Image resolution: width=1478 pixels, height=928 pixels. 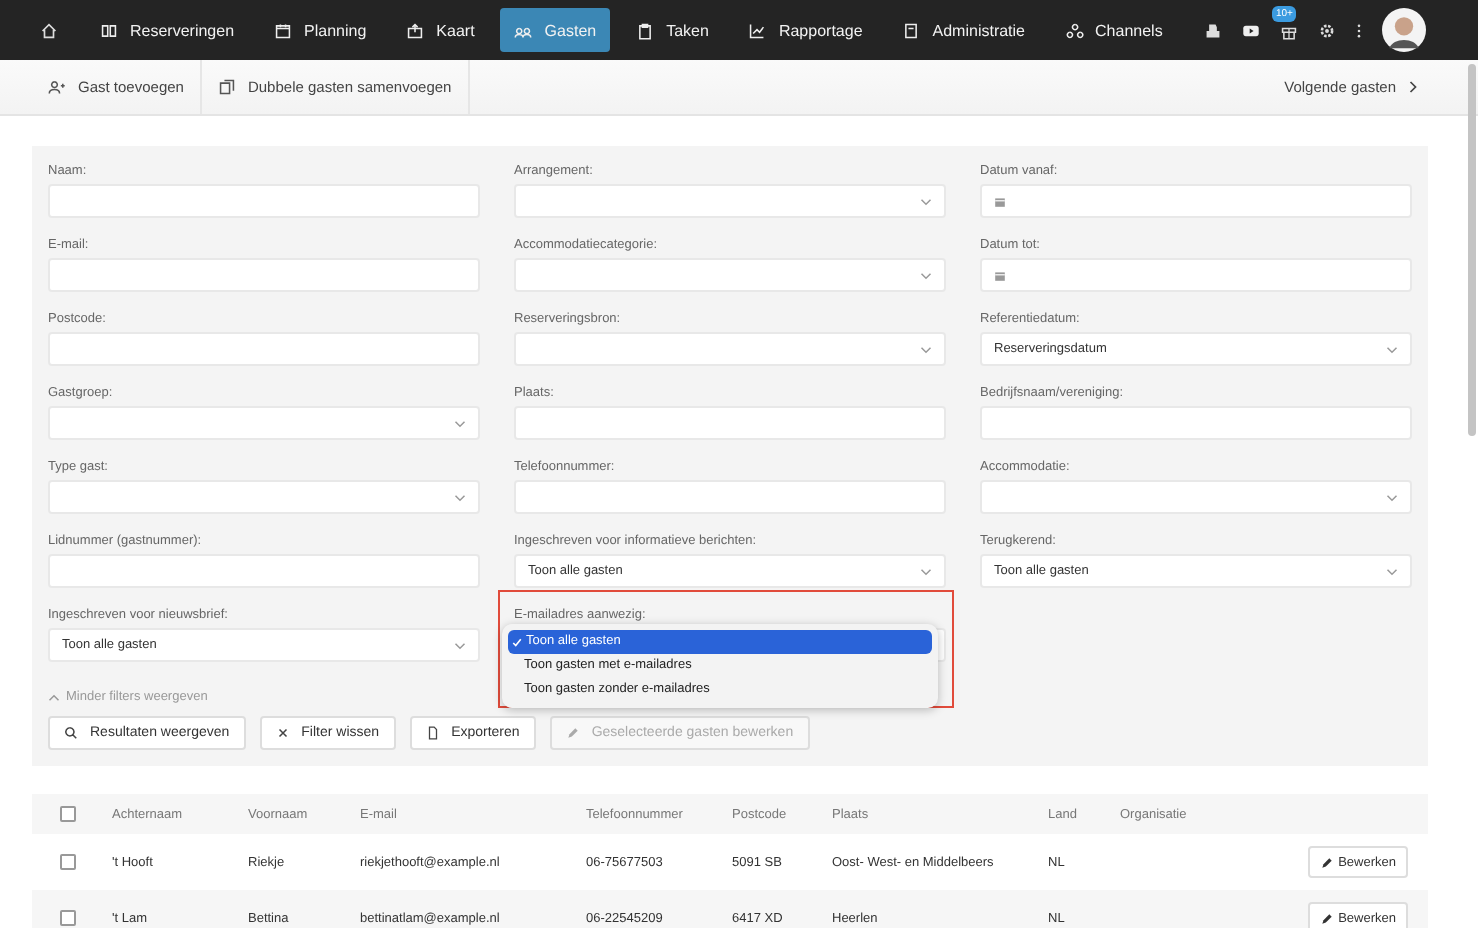 I want to click on upload-icon, so click(x=415, y=30).